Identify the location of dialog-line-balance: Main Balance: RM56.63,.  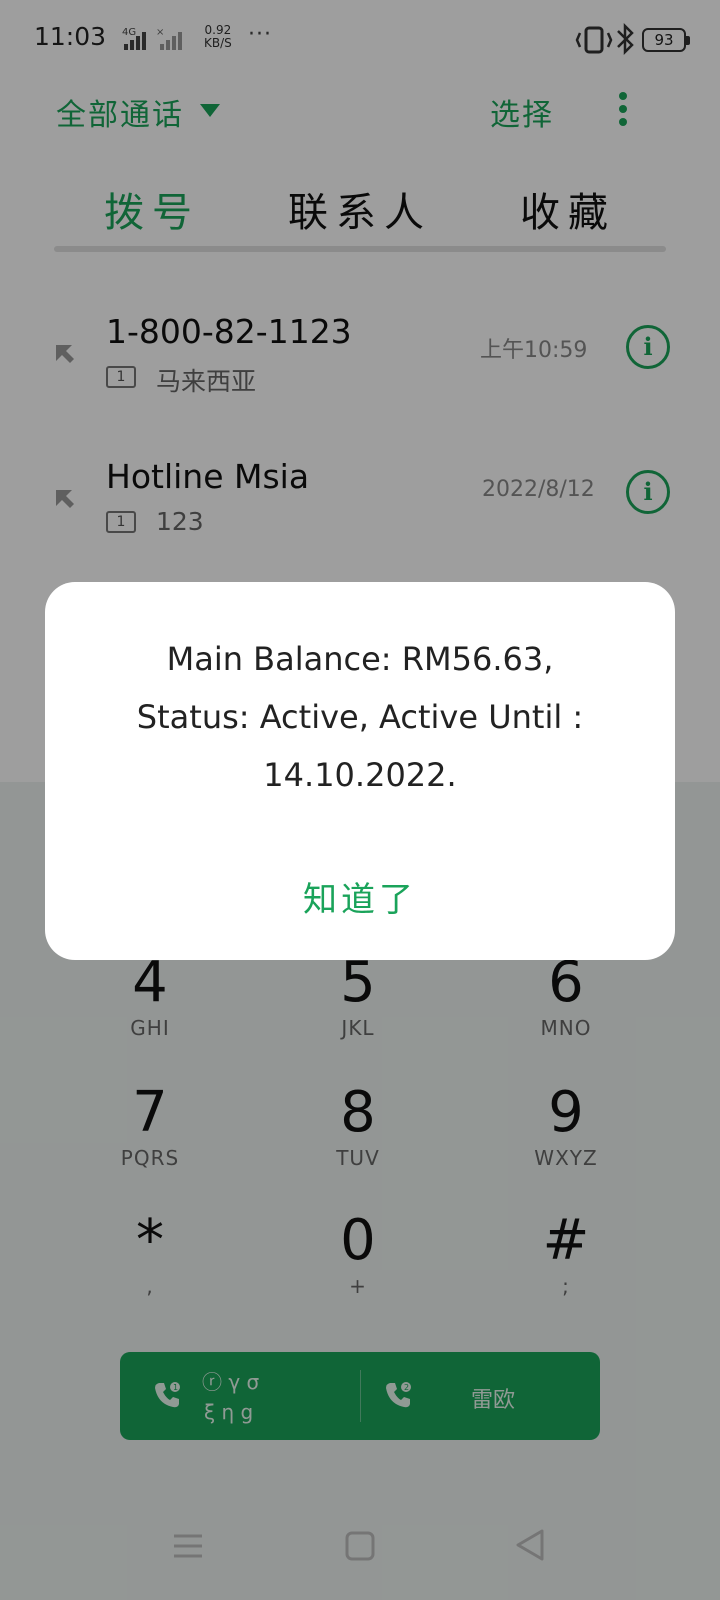
(360, 659).